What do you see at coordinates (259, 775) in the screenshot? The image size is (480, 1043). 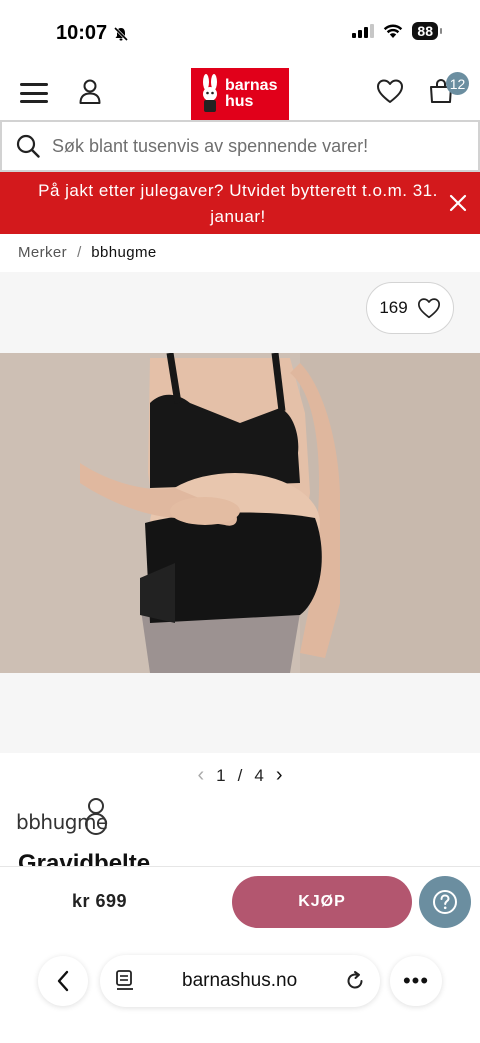 I see `pager-total: 4` at bounding box center [259, 775].